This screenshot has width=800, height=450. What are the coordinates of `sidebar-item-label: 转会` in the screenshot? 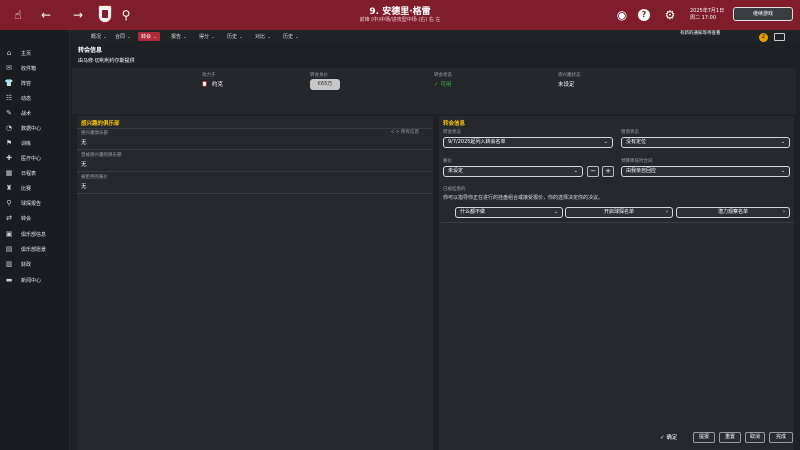 It's located at (26, 218).